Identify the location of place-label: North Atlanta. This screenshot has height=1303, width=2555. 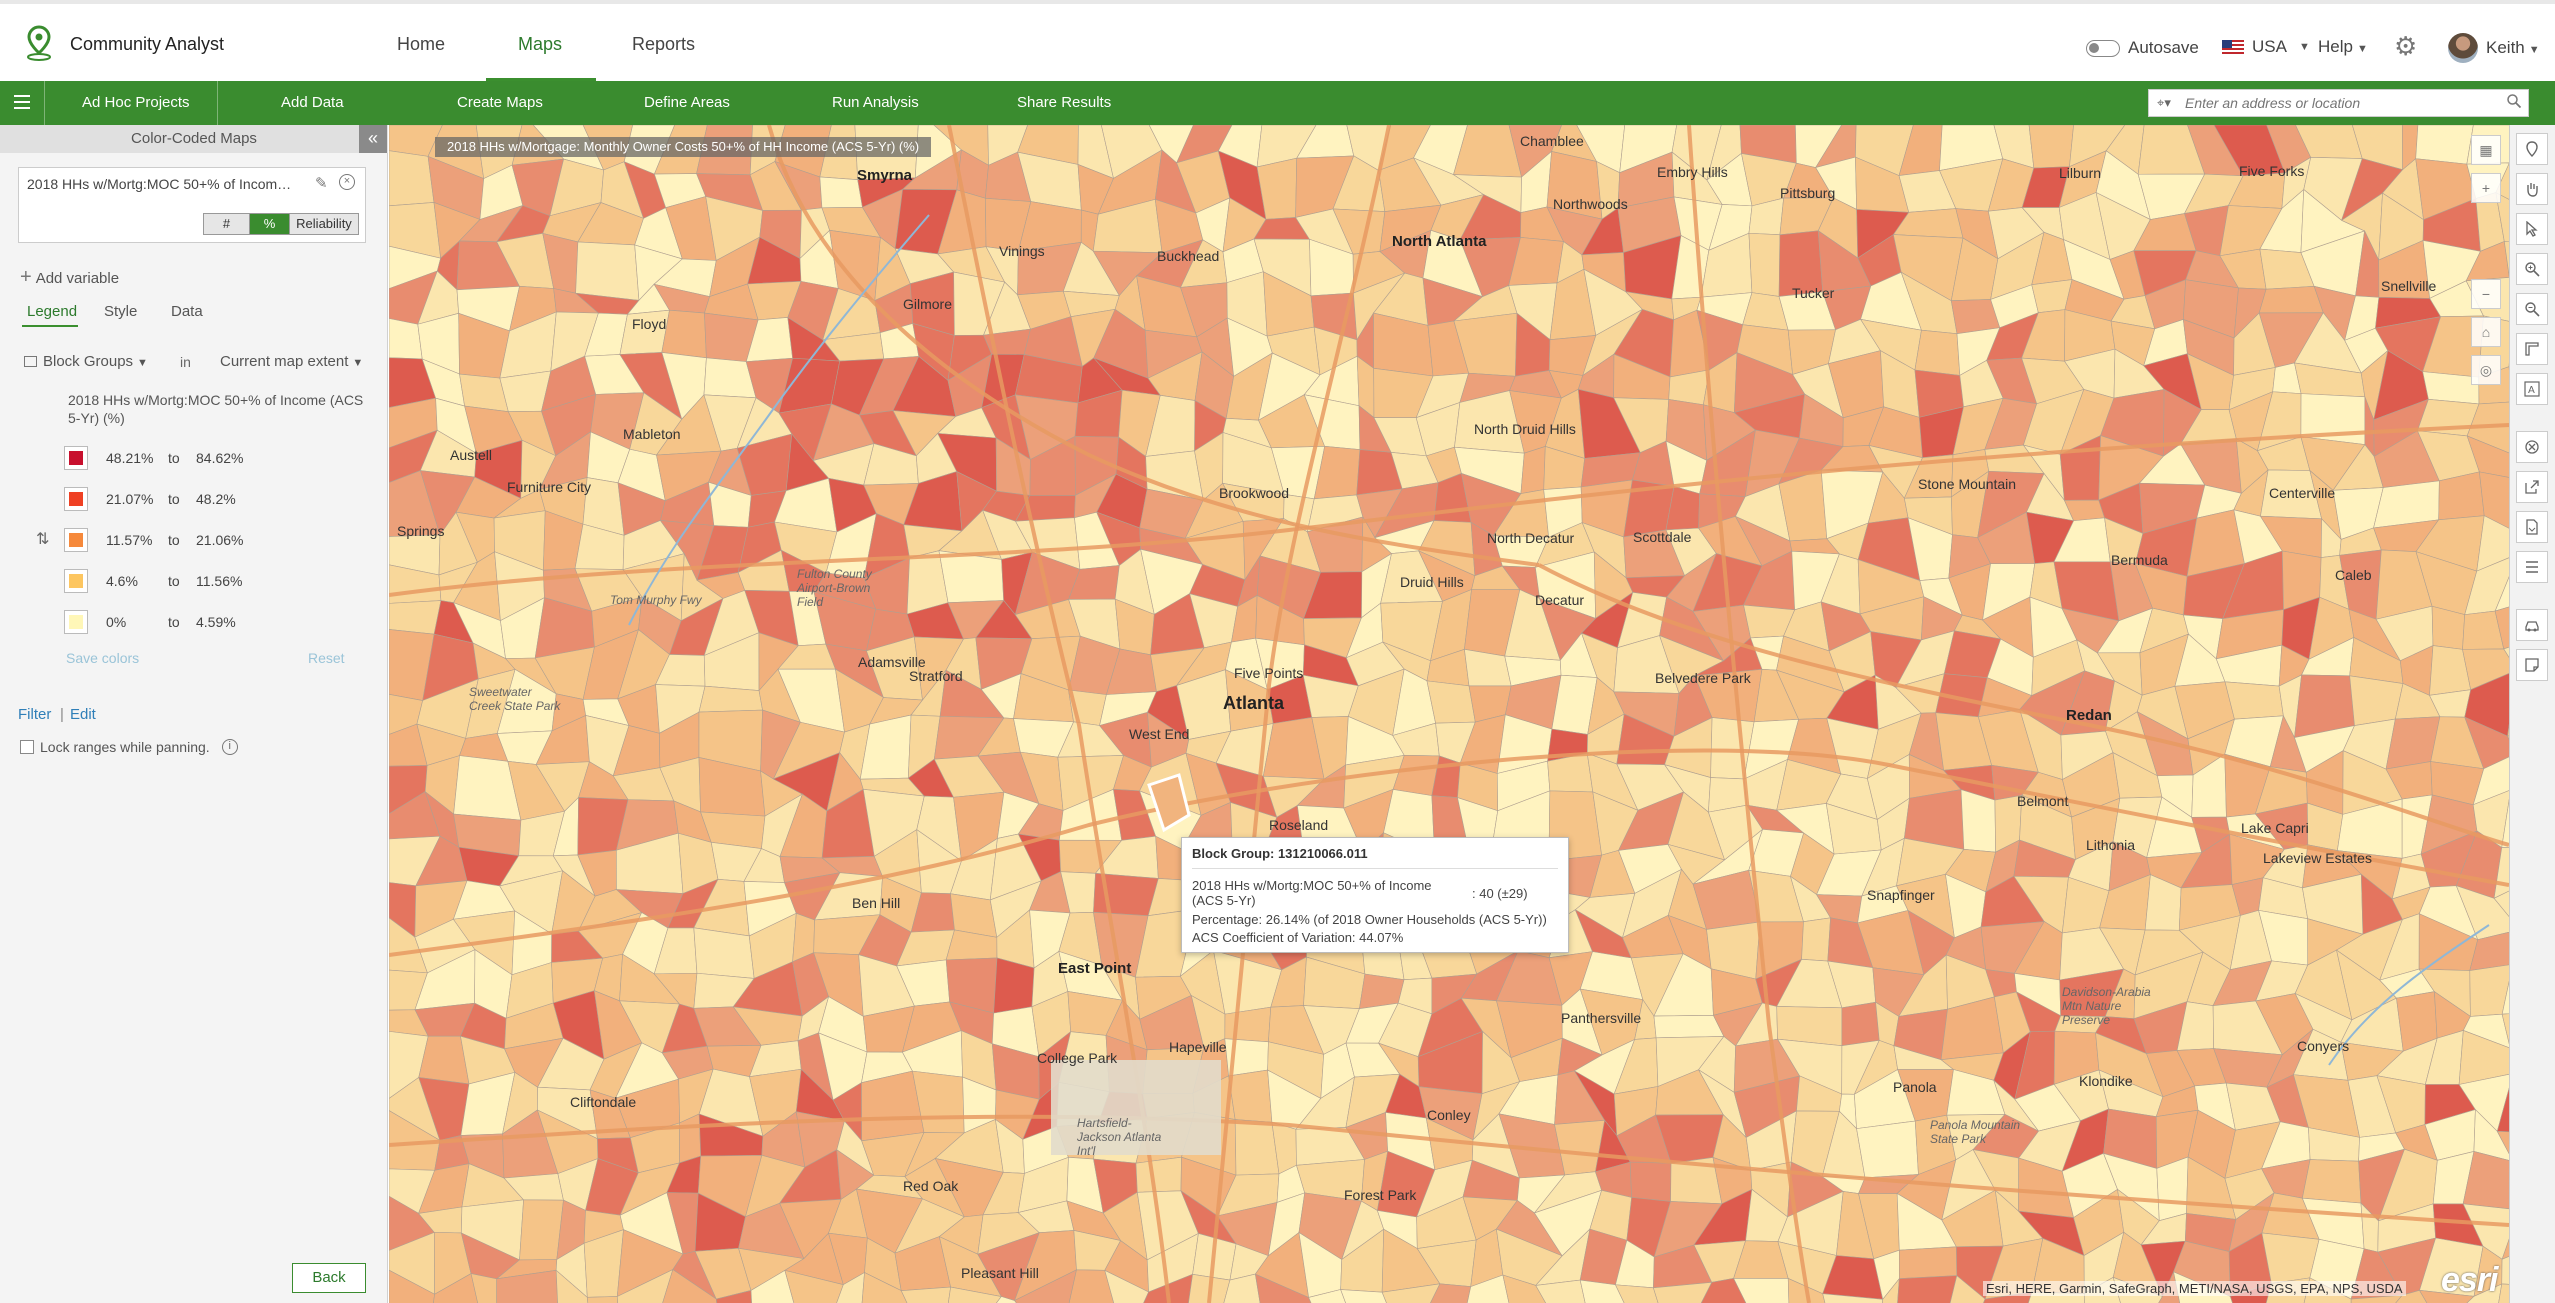
(1439, 241).